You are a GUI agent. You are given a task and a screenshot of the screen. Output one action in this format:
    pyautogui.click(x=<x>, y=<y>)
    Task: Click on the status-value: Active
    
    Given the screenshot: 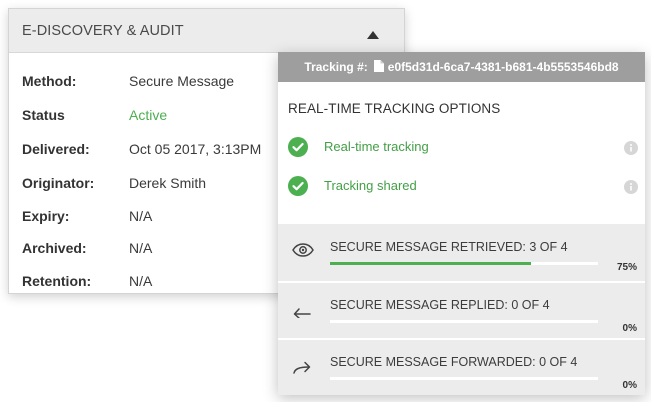 What is the action you would take?
    pyautogui.click(x=148, y=115)
    